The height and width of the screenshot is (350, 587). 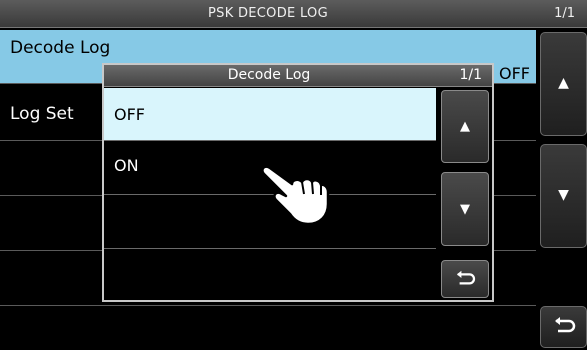 I want to click on back-button, so click(x=563, y=327).